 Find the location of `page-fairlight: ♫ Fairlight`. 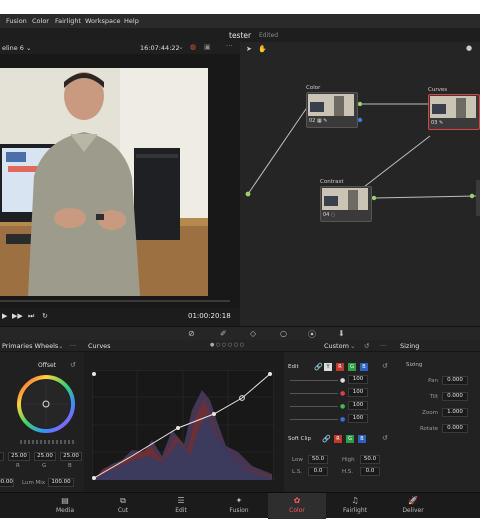

page-fairlight: ♫ Fairlight is located at coordinates (355, 506).